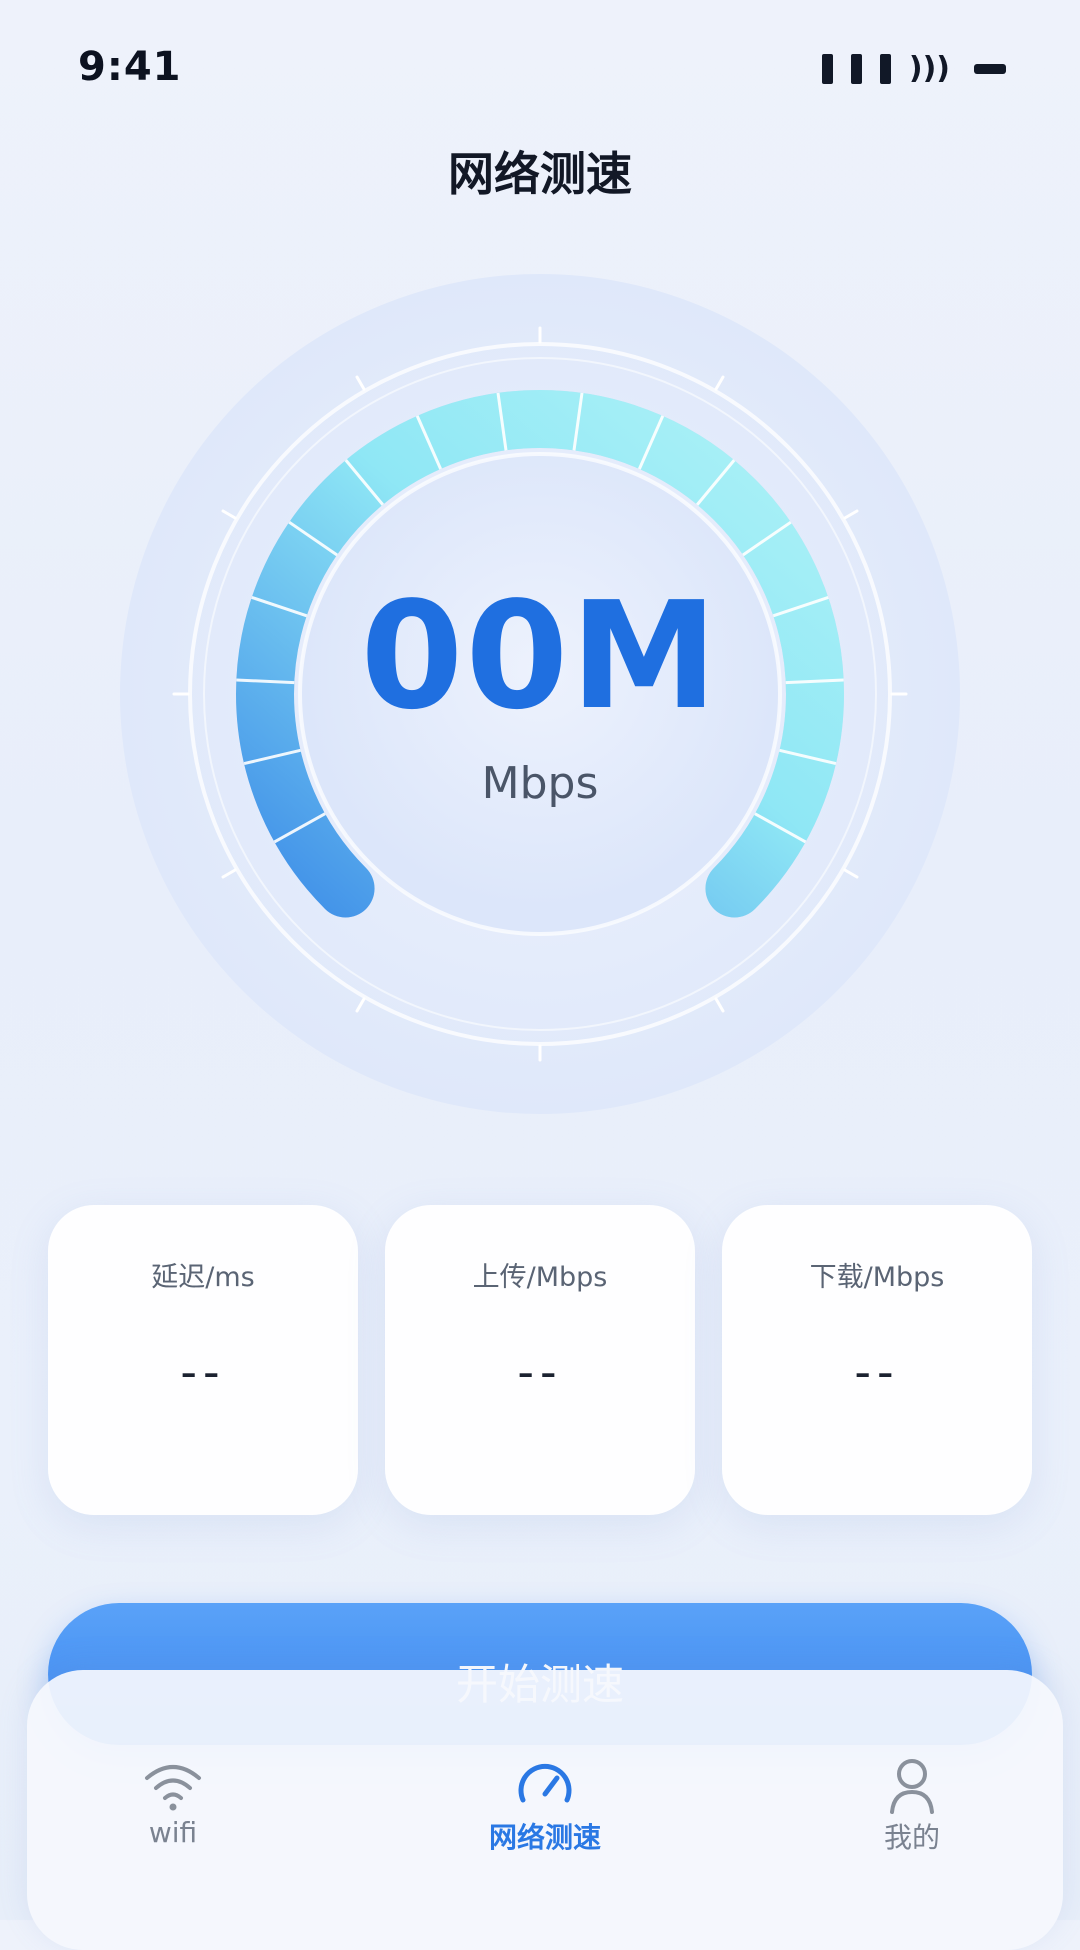  Describe the element at coordinates (540, 1277) in the screenshot. I see `upload-label: 上传/Mbps` at that location.